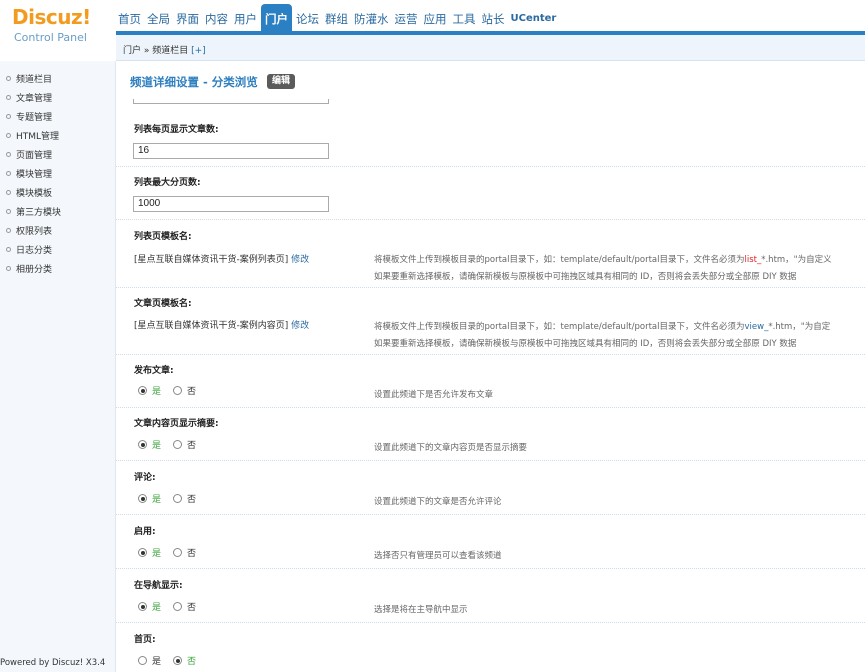 This screenshot has width=865, height=672. Describe the element at coordinates (34, 99) in the screenshot. I see `sidebar-item-label: 文章管理` at that location.